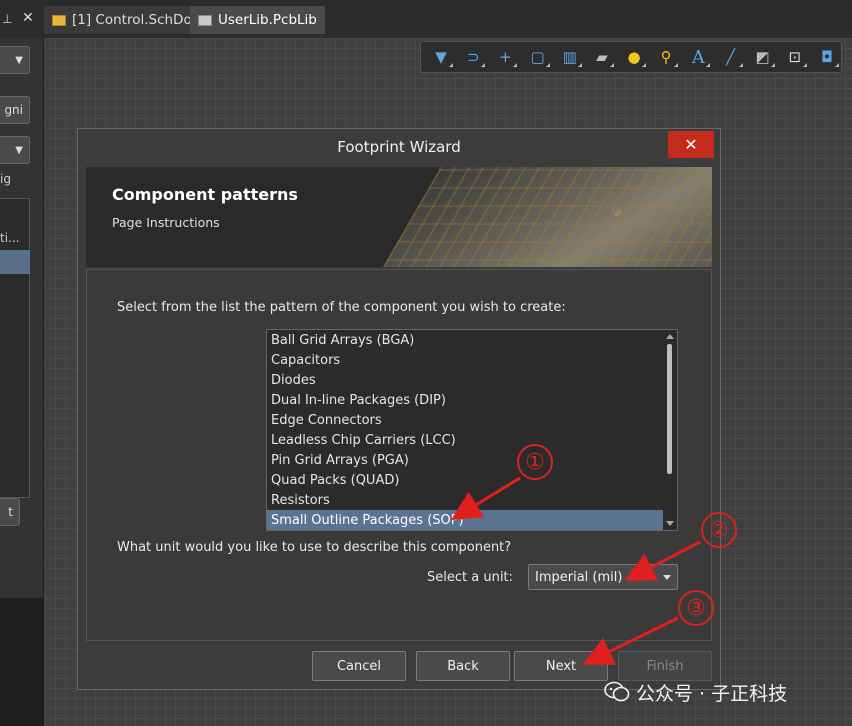 The width and height of the screenshot is (852, 726). Describe the element at coordinates (535, 462) in the screenshot. I see `annotation-marker-1: ①` at that location.